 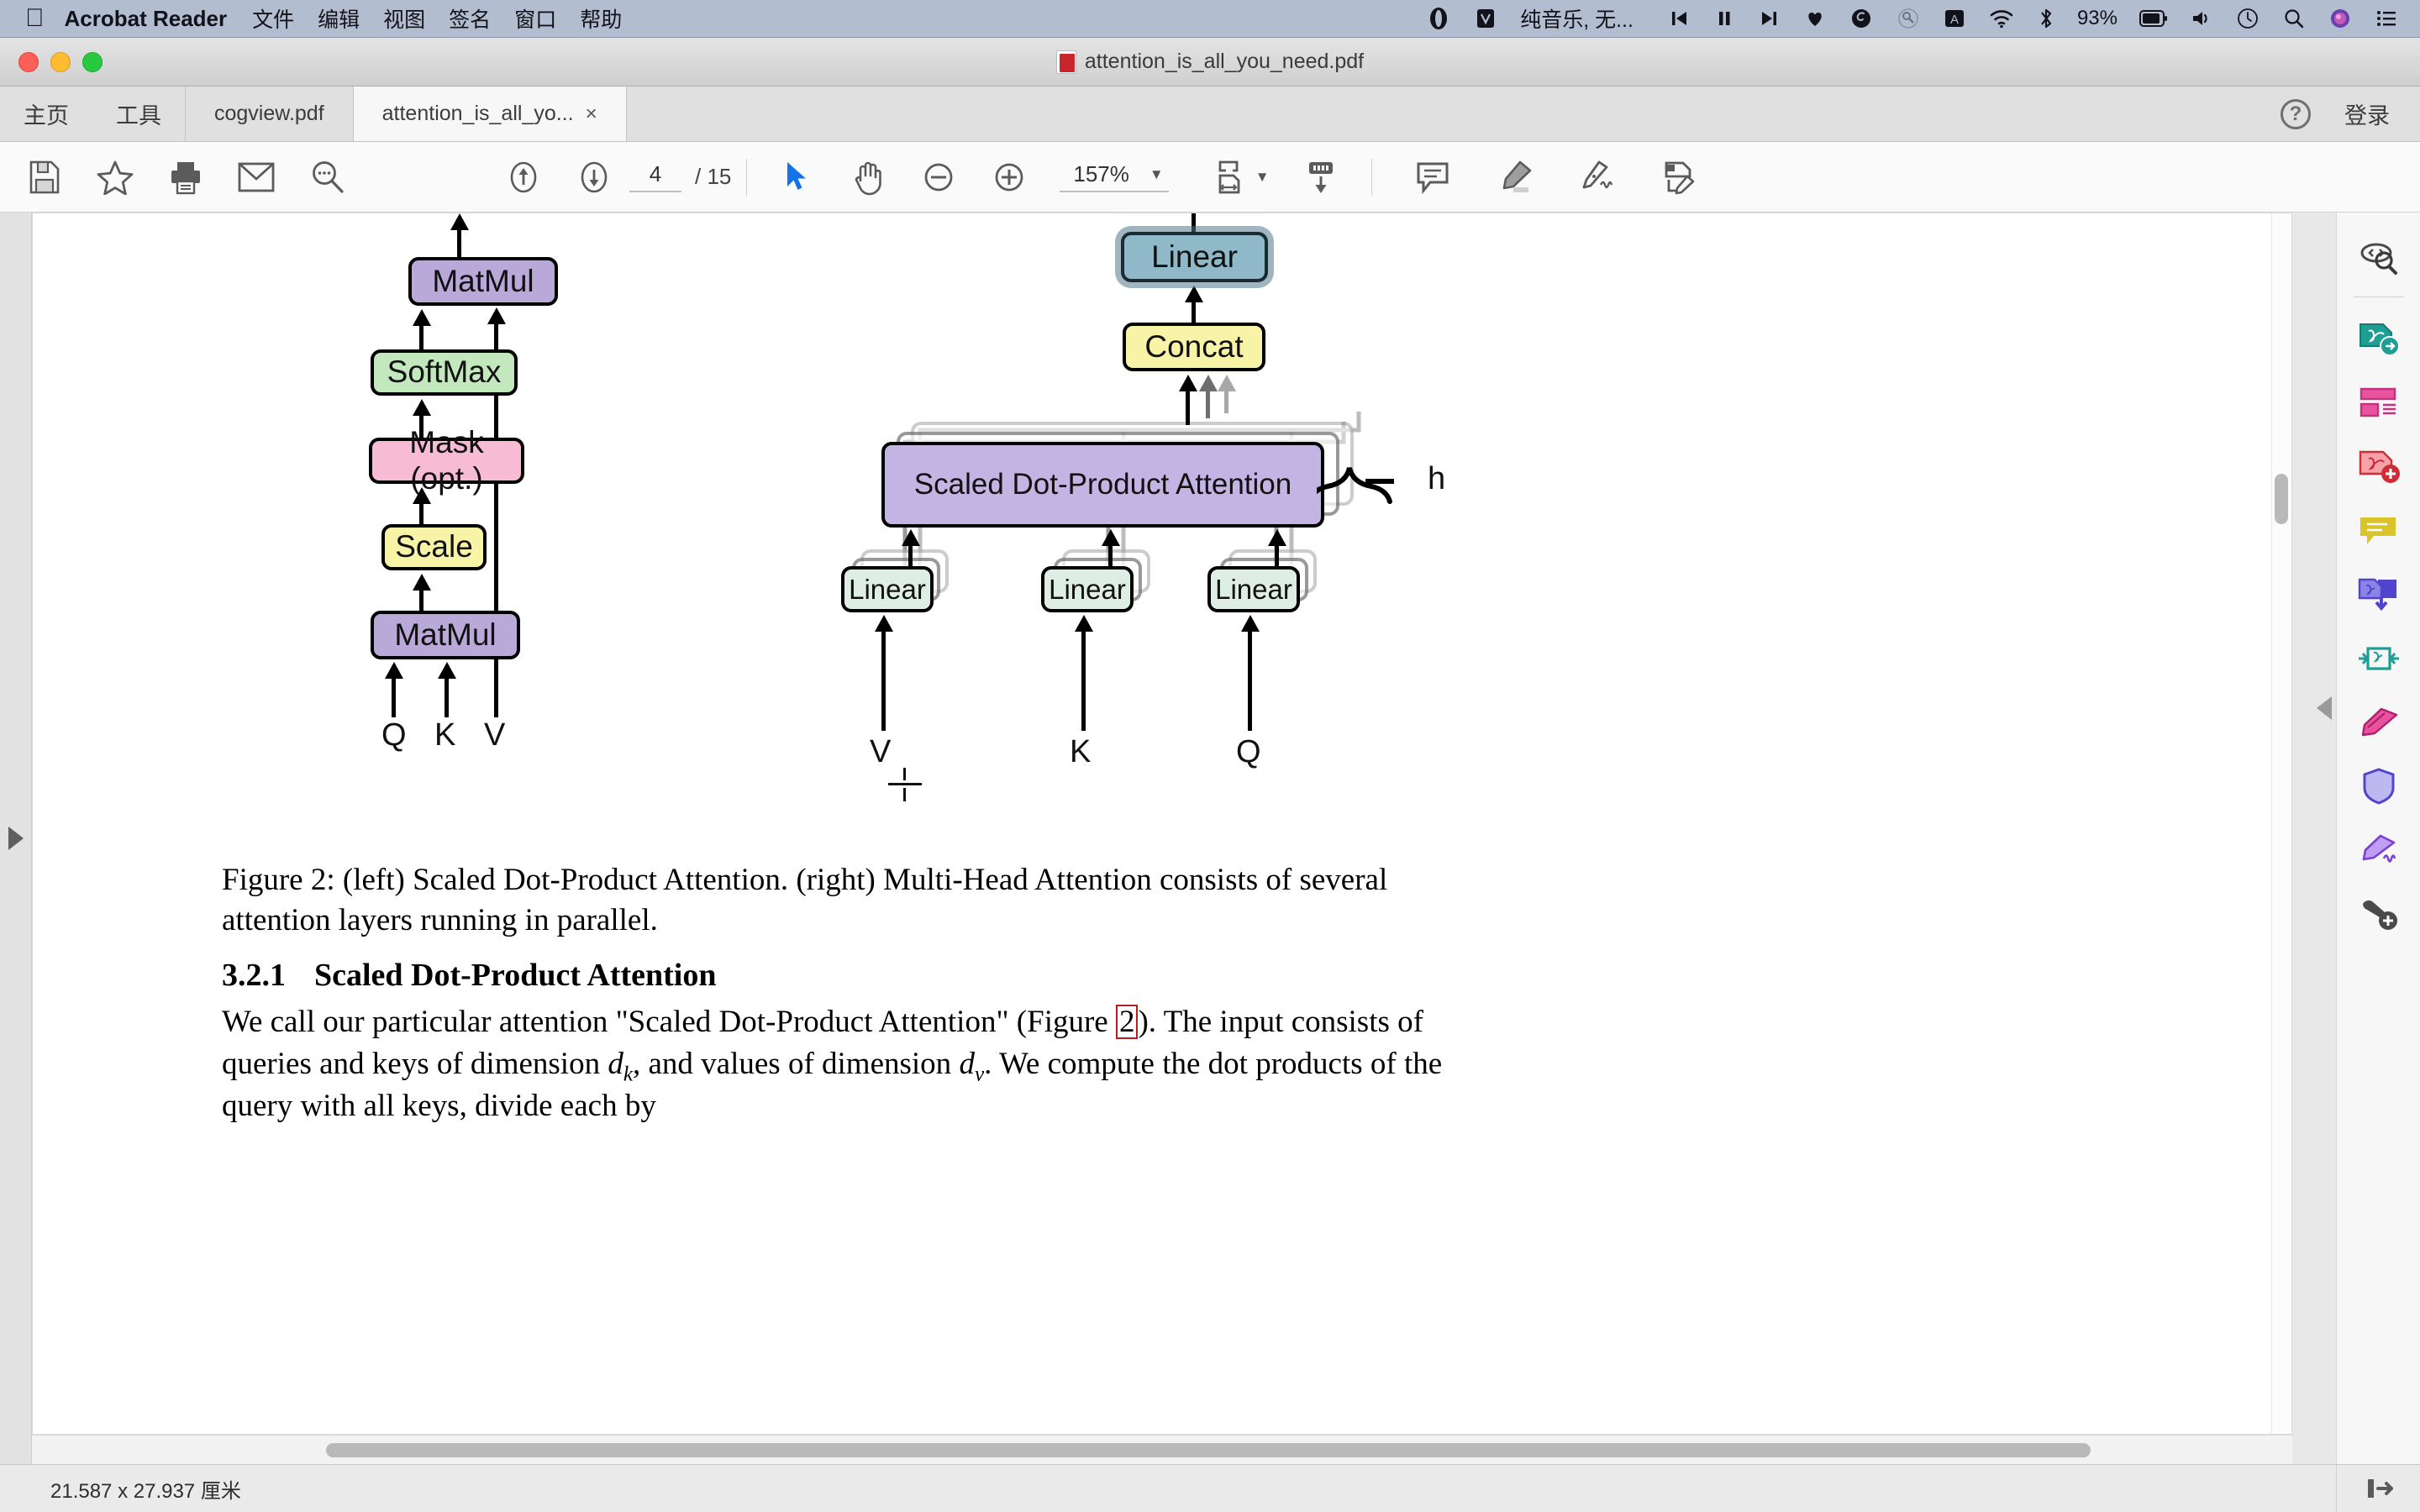 What do you see at coordinates (523, 177) in the screenshot?
I see `page-up-icon` at bounding box center [523, 177].